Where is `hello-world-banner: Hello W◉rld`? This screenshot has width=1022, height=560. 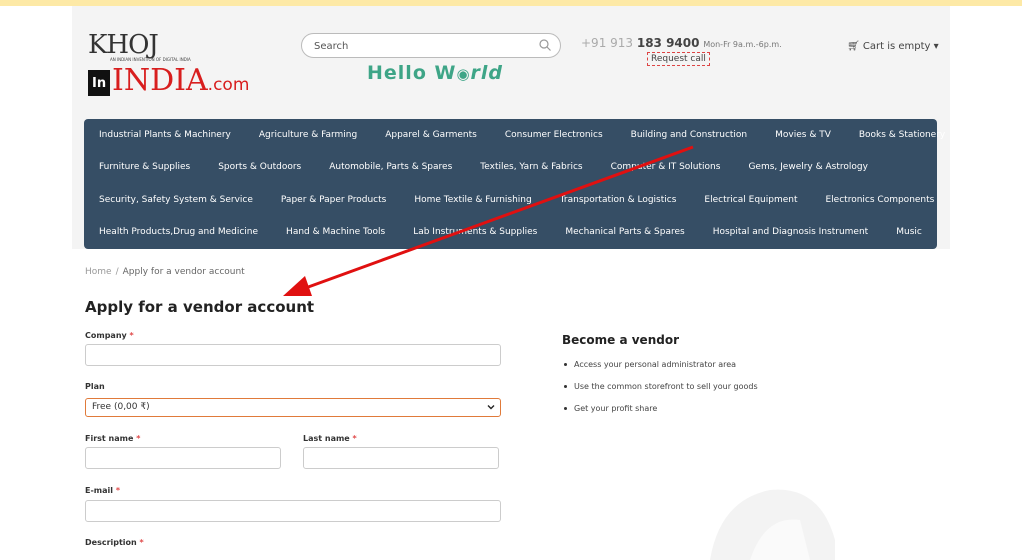 hello-world-banner: Hello W◉rld is located at coordinates (435, 73).